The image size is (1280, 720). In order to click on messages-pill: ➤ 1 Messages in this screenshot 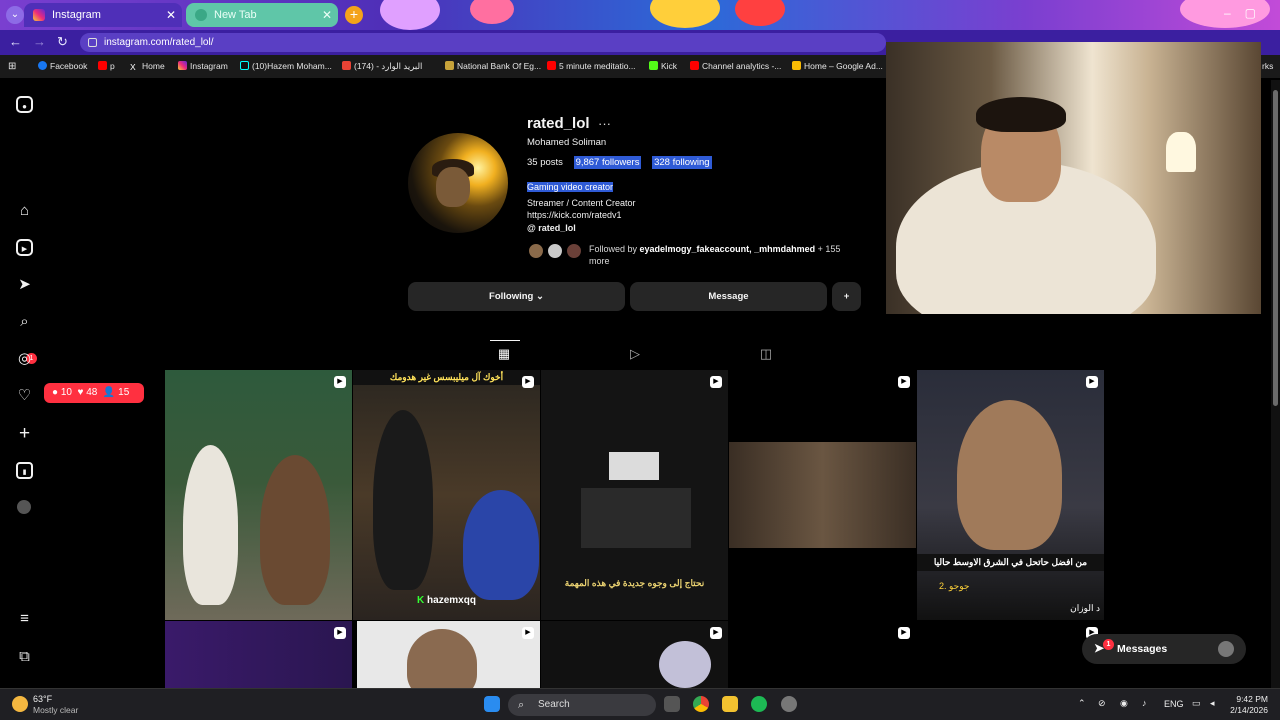, I will do `click(1164, 649)`.